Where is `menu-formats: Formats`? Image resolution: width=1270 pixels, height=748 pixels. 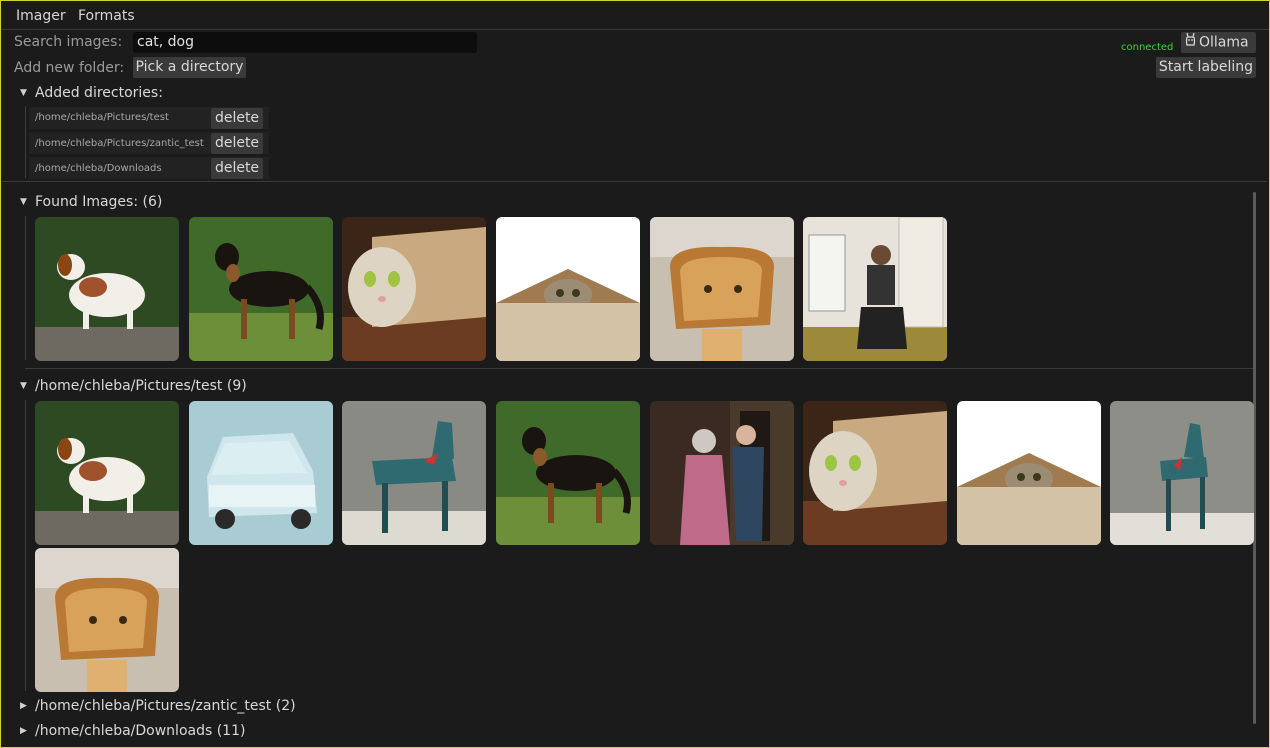
menu-formats: Formats is located at coordinates (106, 16).